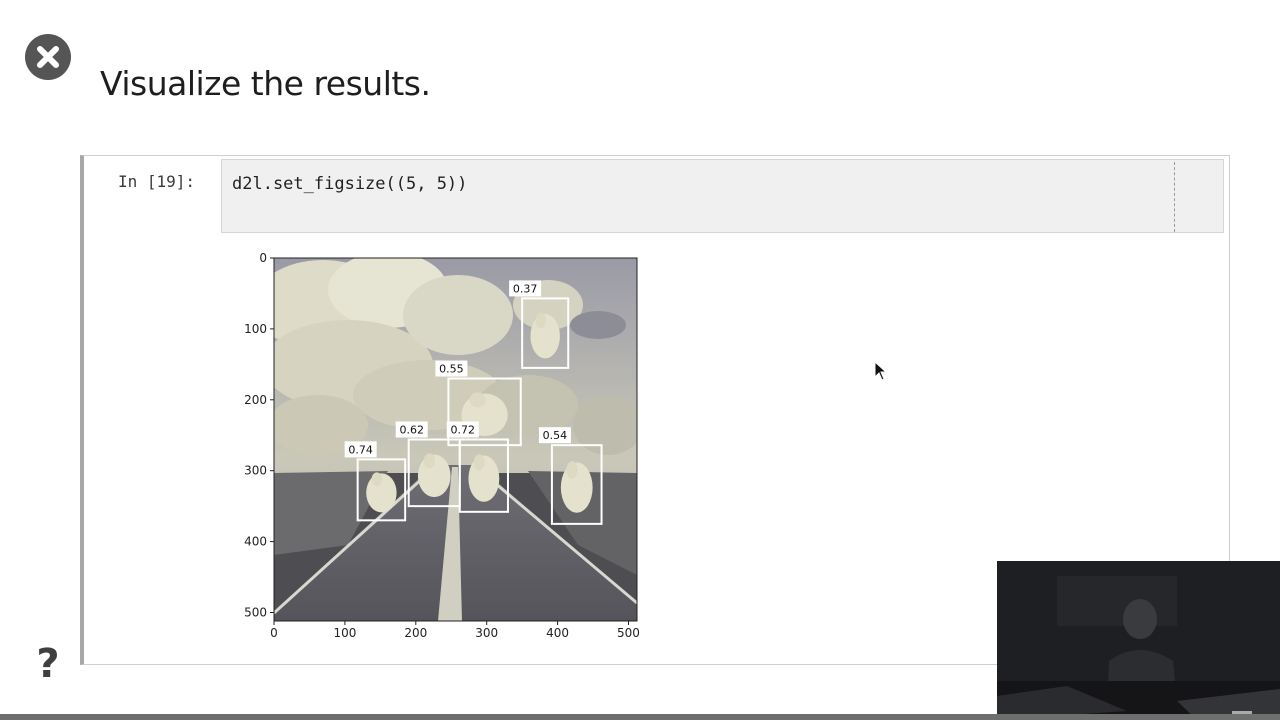 The width and height of the screenshot is (1280, 720). What do you see at coordinates (157, 181) in the screenshot?
I see `cell-prompt: In [19]:` at bounding box center [157, 181].